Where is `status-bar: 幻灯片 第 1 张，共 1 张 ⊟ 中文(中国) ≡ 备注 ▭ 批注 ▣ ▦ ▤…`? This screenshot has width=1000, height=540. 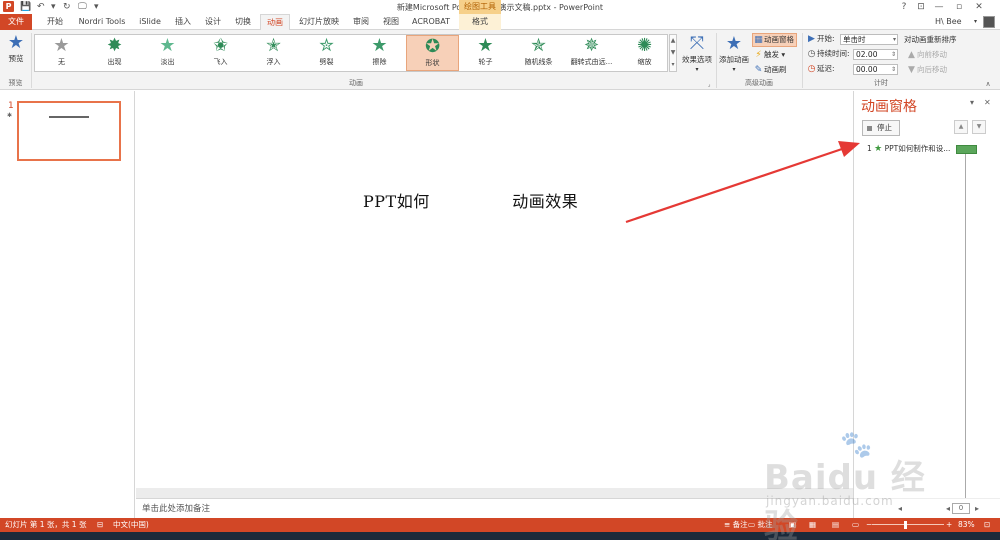 status-bar: 幻灯片 第 1 张，共 1 张 ⊟ 中文(中国) ≡ 备注 ▭ 批注 ▣ ▦ ▤… is located at coordinates (500, 525).